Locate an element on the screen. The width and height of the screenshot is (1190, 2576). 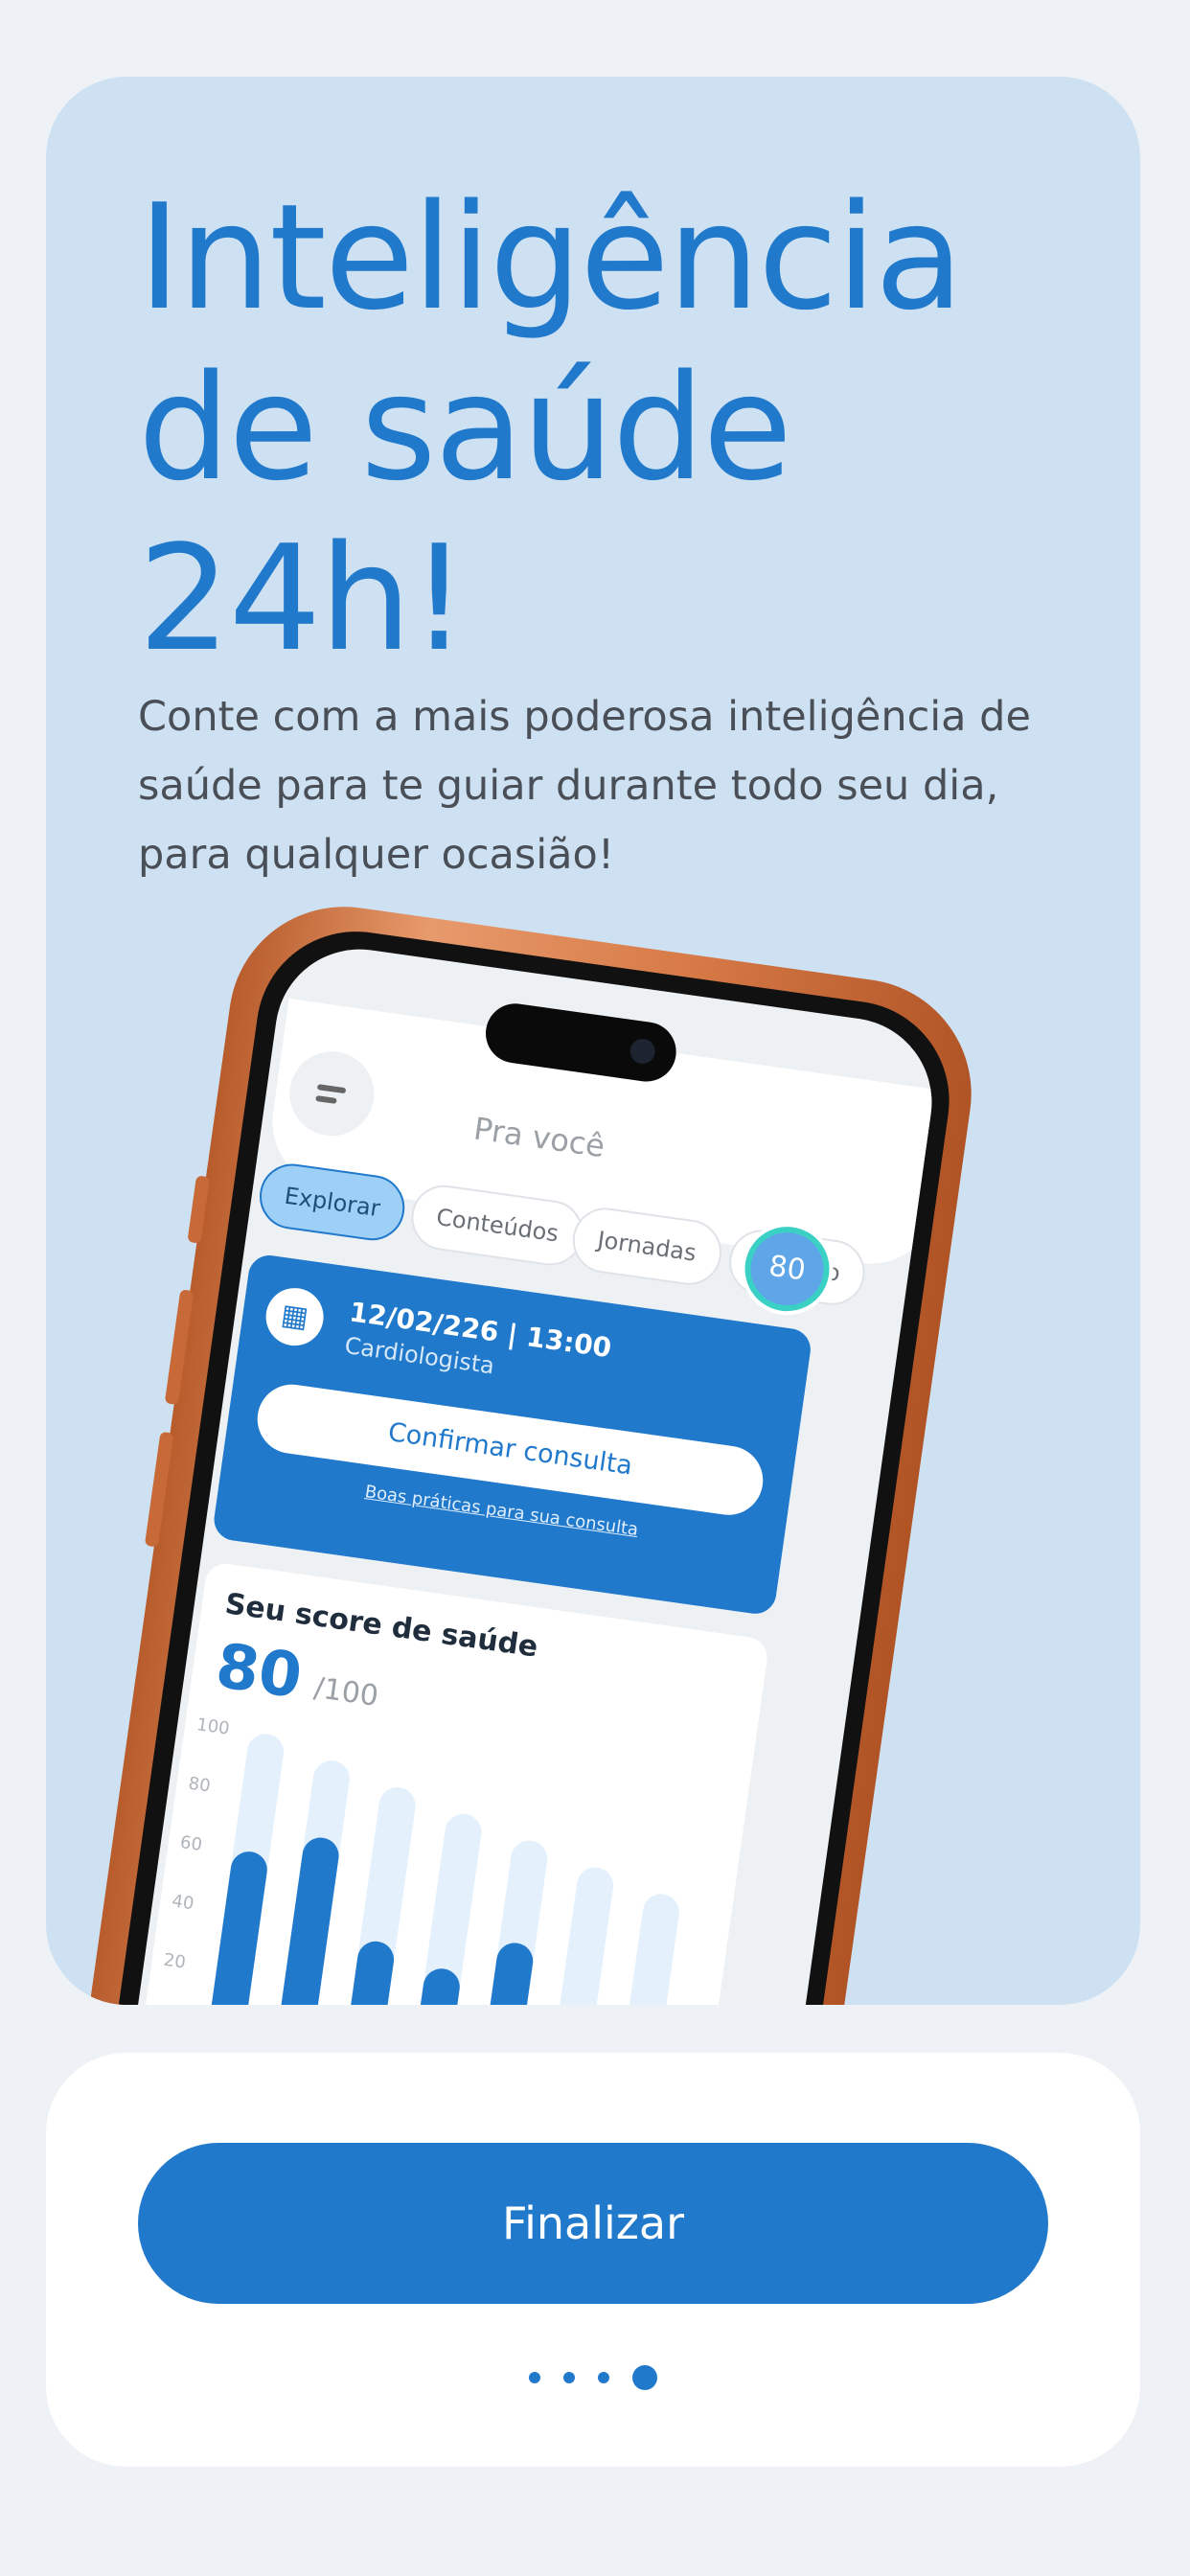
score-value: 80 is located at coordinates (259, 1672).